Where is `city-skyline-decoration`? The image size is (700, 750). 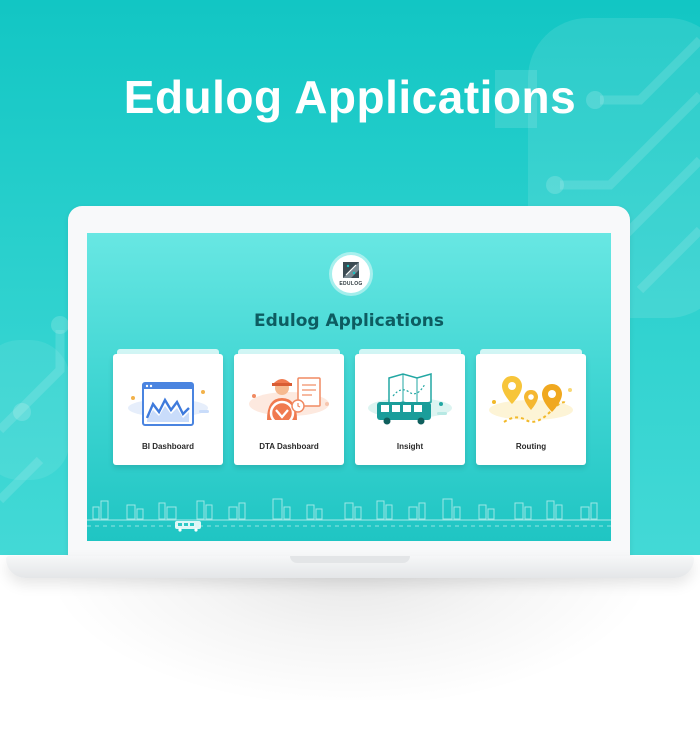 city-skyline-decoration is located at coordinates (349, 515).